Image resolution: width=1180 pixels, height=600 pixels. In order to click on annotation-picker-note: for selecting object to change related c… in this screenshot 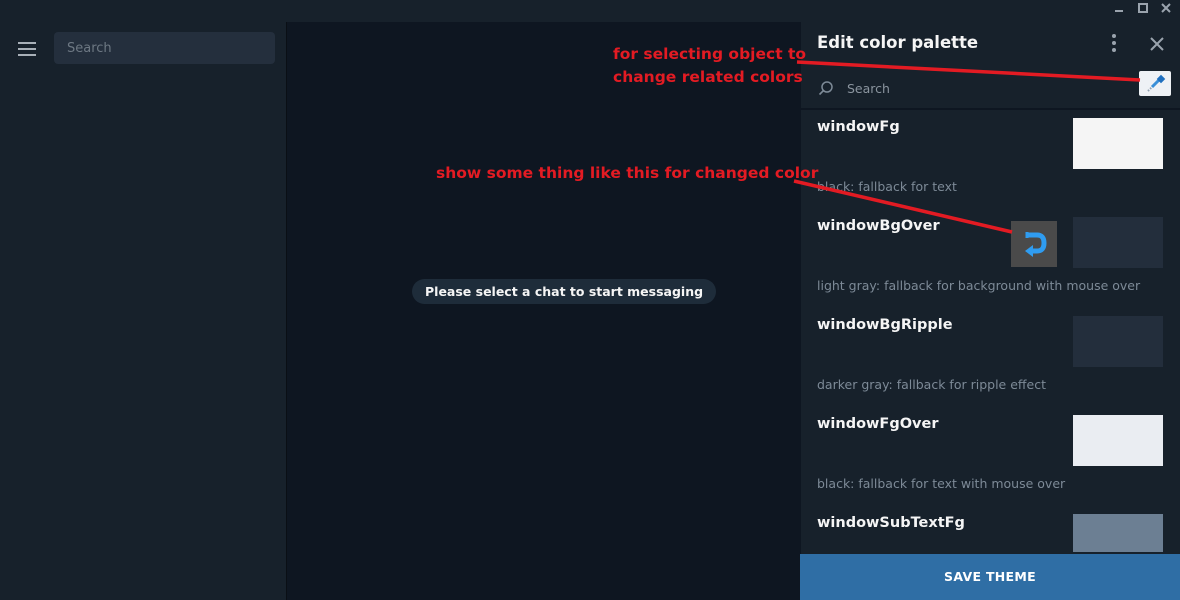, I will do `click(710, 65)`.